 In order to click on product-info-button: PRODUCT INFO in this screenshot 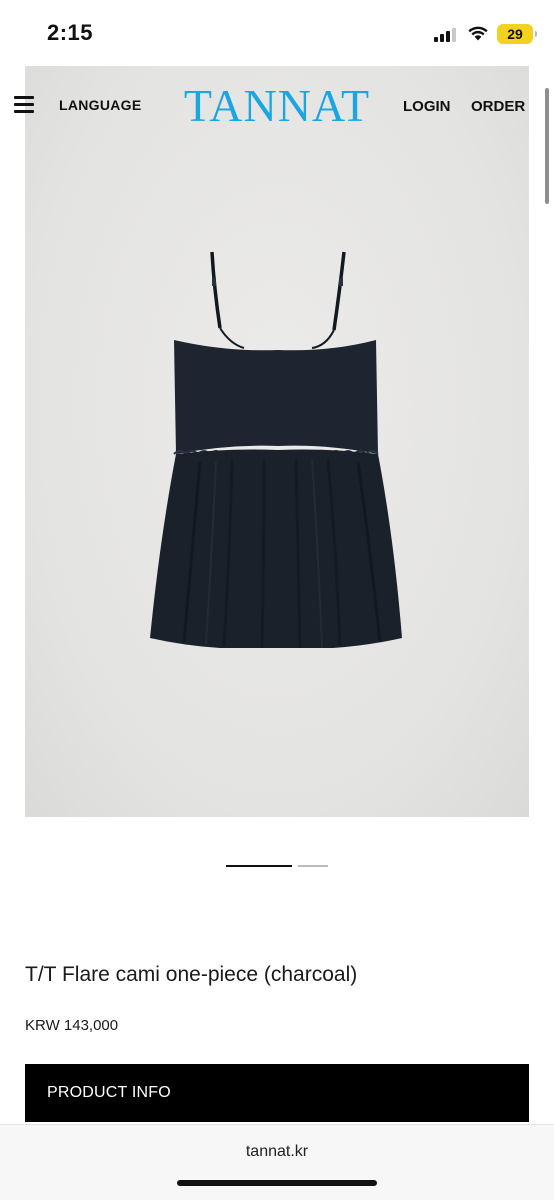, I will do `click(277, 1093)`.